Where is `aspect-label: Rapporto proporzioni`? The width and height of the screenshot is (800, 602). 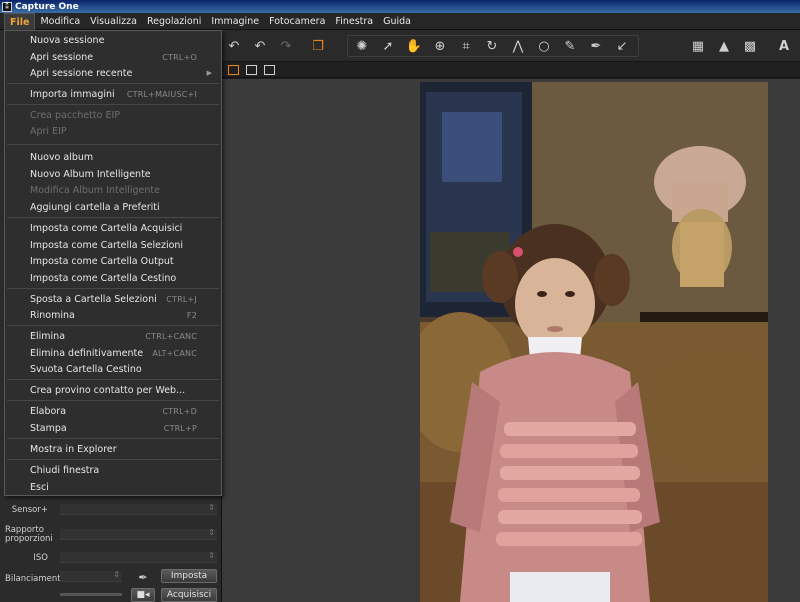 aspect-label: Rapporto proporzioni is located at coordinates (29, 534).